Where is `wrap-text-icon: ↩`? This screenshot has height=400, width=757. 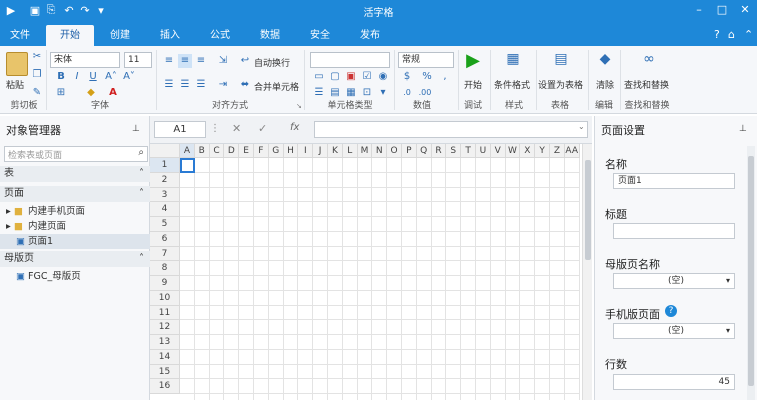 wrap-text-icon: ↩ is located at coordinates (245, 61).